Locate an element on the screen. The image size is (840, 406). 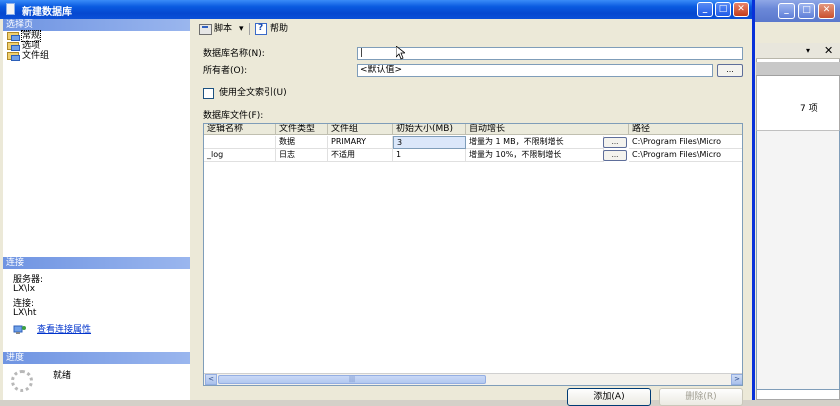
select-page-header: 选择页 is located at coordinates (96, 25).